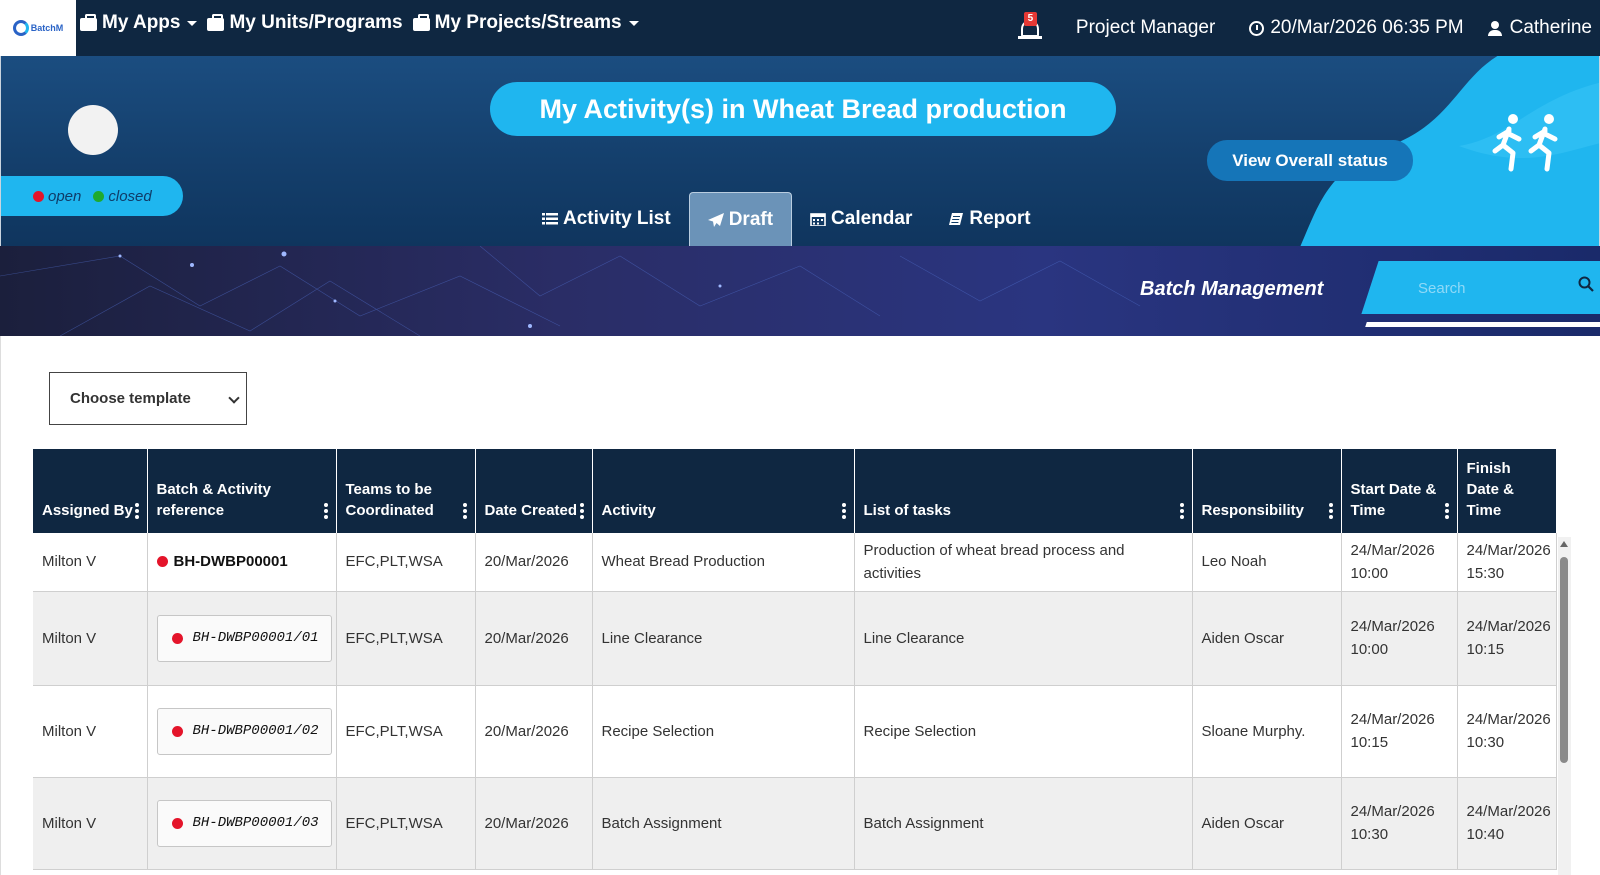 Image resolution: width=1600 pixels, height=875 pixels. I want to click on reference-text: BH-DWBP00001, so click(230, 562).